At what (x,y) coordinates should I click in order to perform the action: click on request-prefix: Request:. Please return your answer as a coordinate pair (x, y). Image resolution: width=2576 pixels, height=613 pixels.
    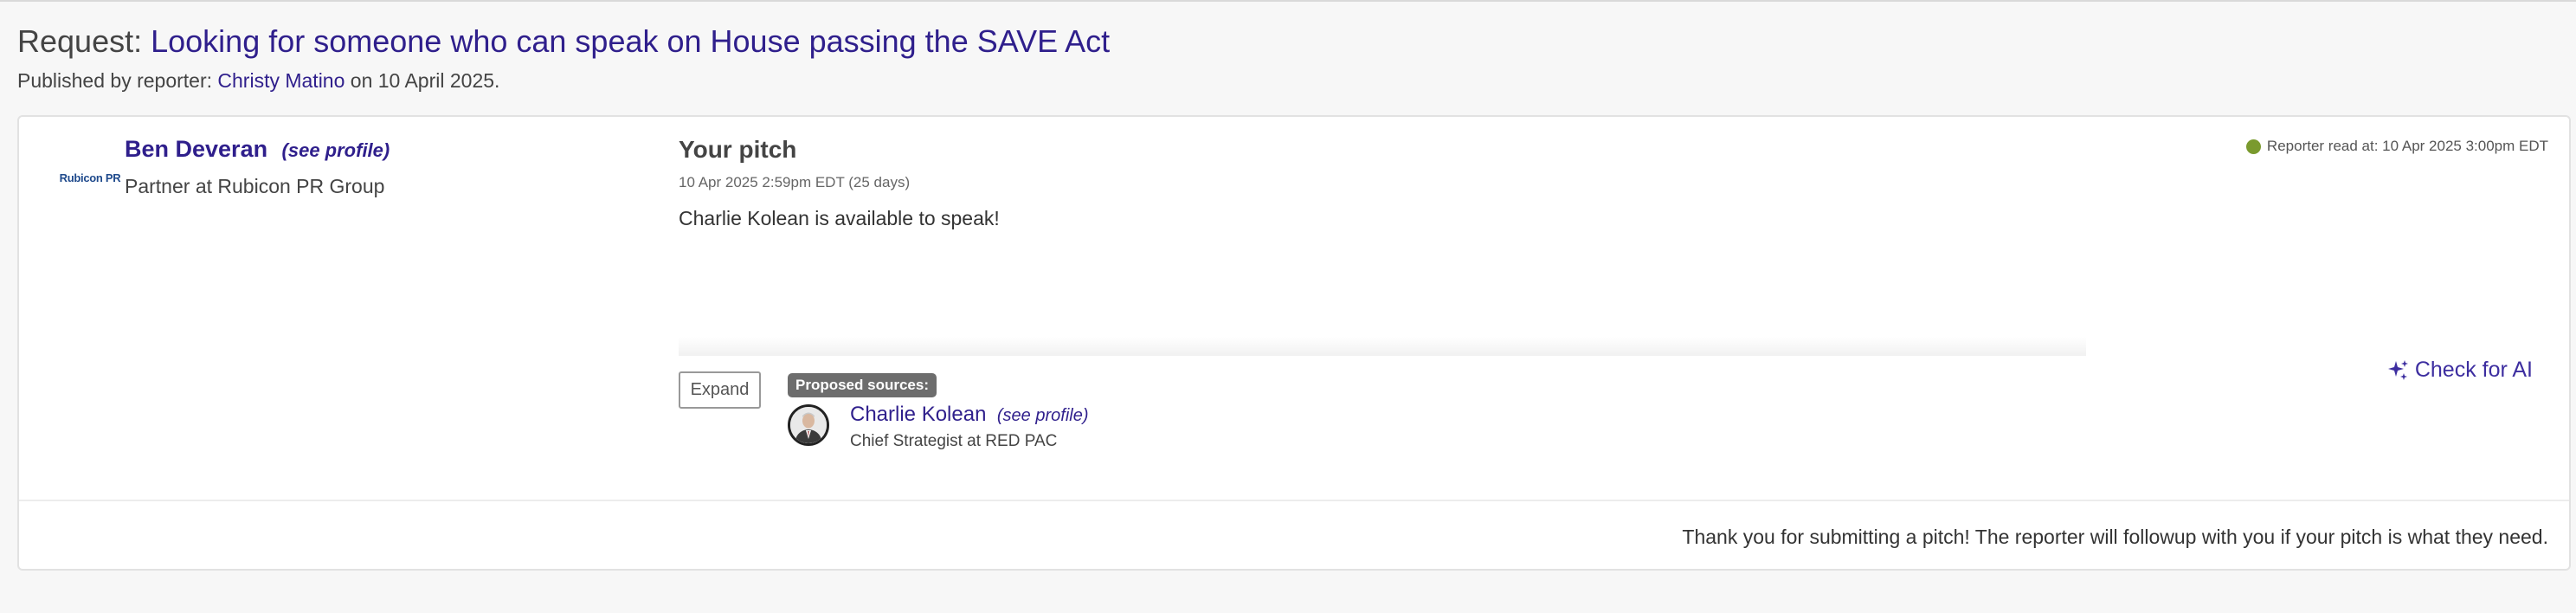
    Looking at the image, I should click on (80, 41).